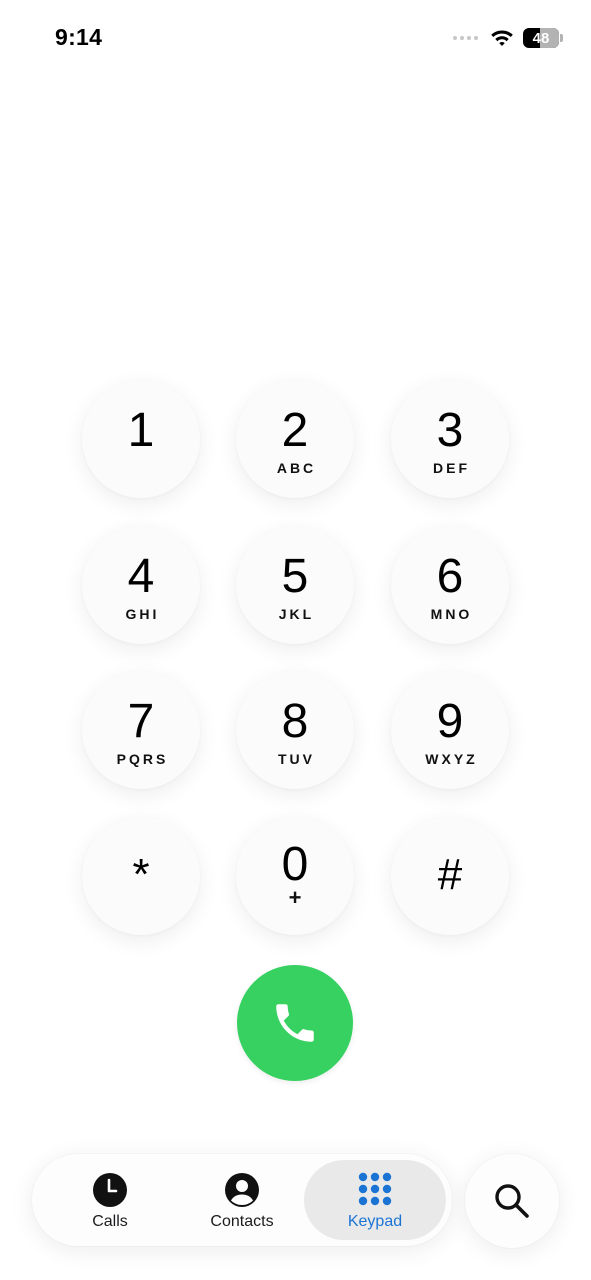 The height and width of the screenshot is (1280, 591). I want to click on key-1: 1, so click(141, 439).